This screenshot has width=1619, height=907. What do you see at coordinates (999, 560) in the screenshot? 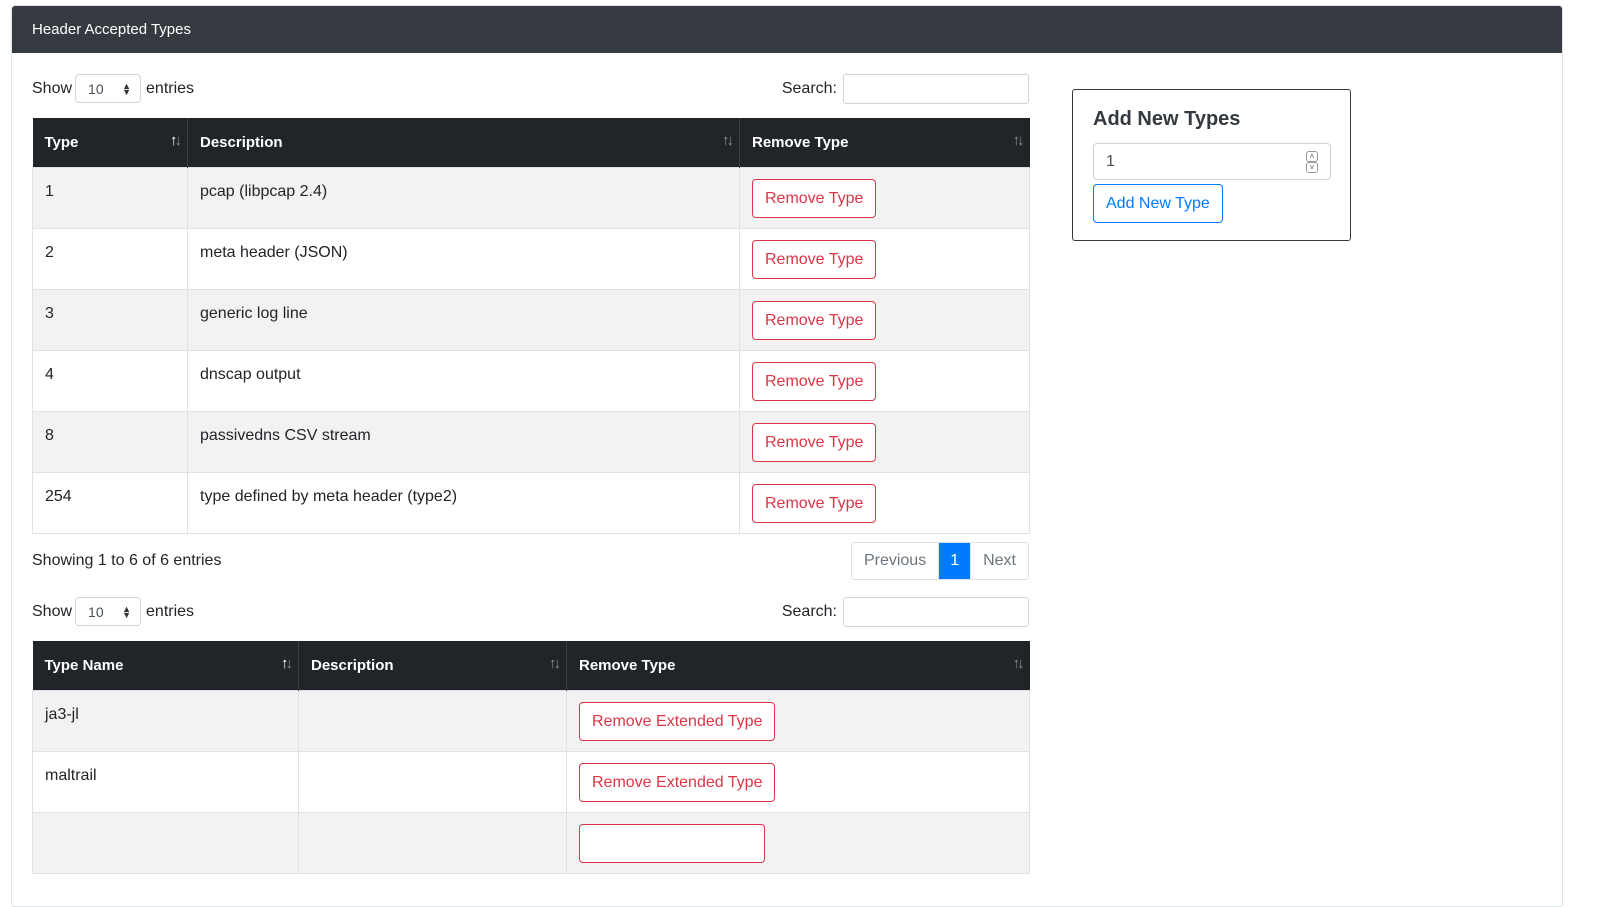
I see `pagination-next: Next` at bounding box center [999, 560].